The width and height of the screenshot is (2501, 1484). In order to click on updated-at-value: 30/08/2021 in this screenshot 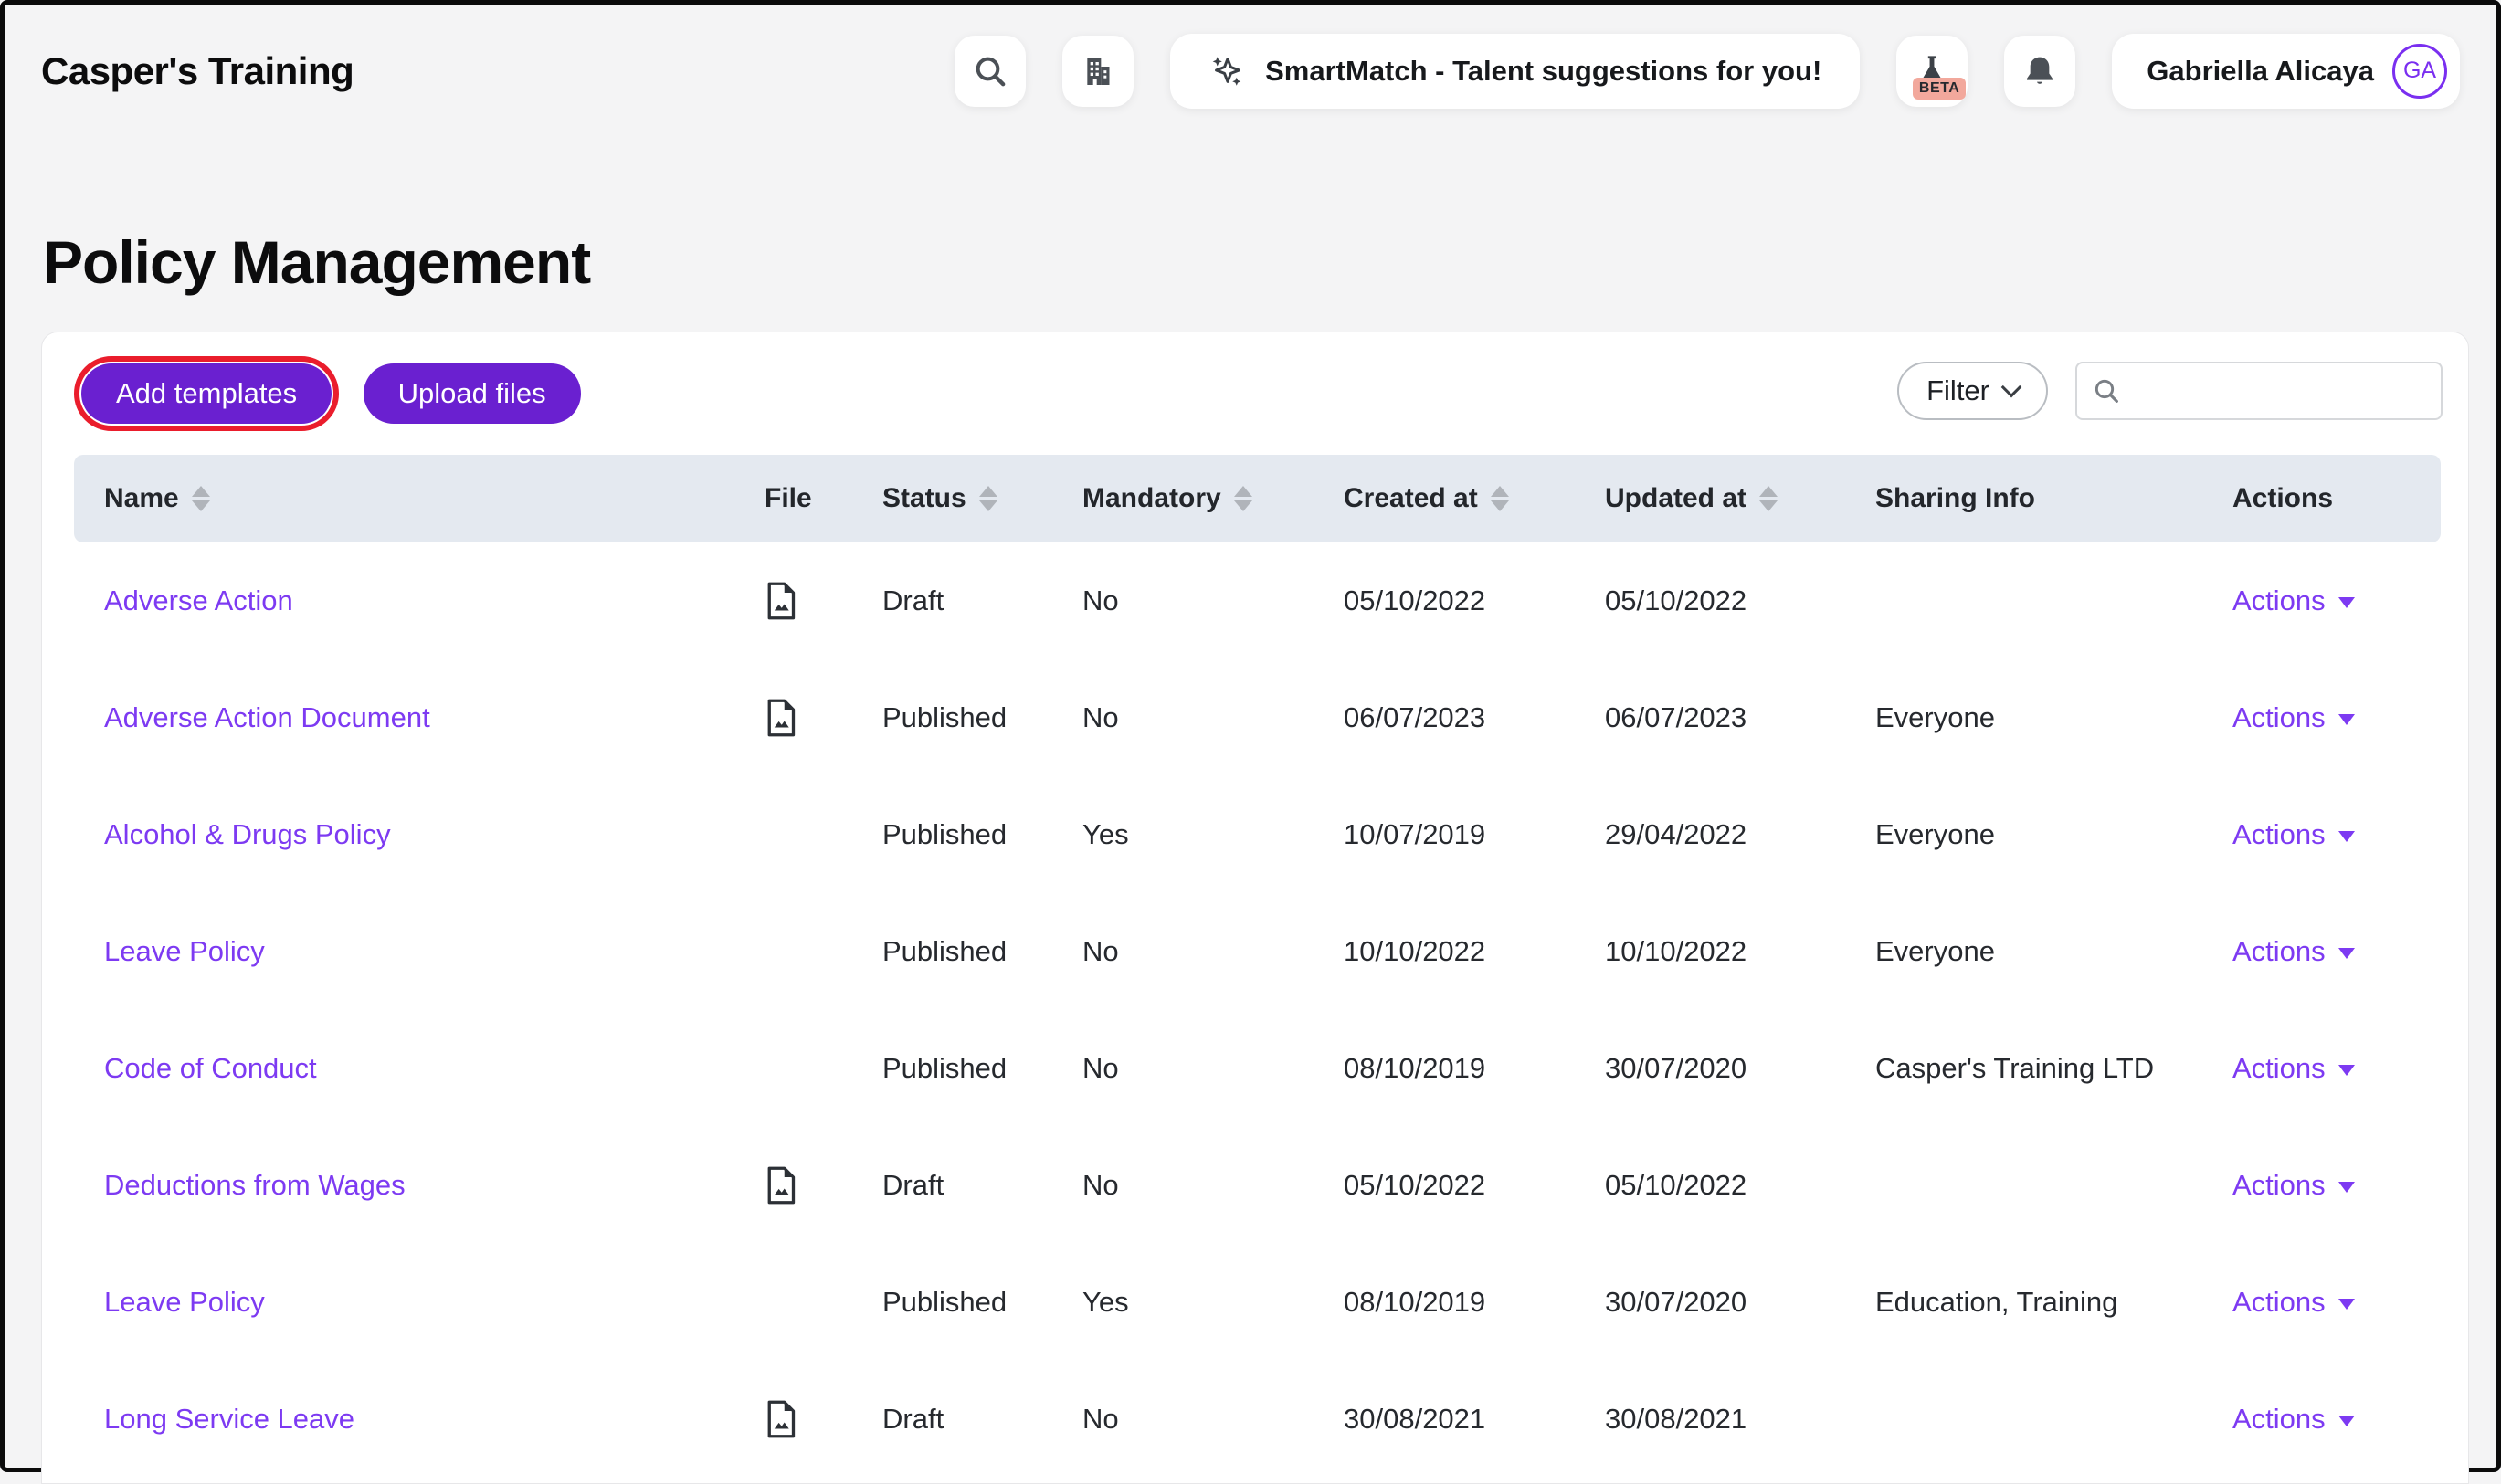, I will do `click(1676, 1419)`.